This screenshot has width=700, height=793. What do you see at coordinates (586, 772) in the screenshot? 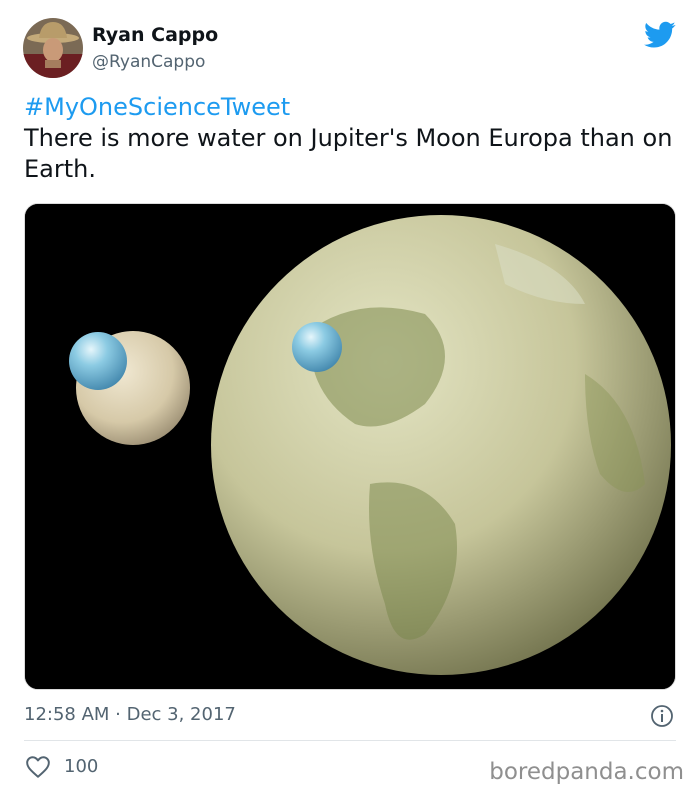
I see `watermark: boredpanda.com` at bounding box center [586, 772].